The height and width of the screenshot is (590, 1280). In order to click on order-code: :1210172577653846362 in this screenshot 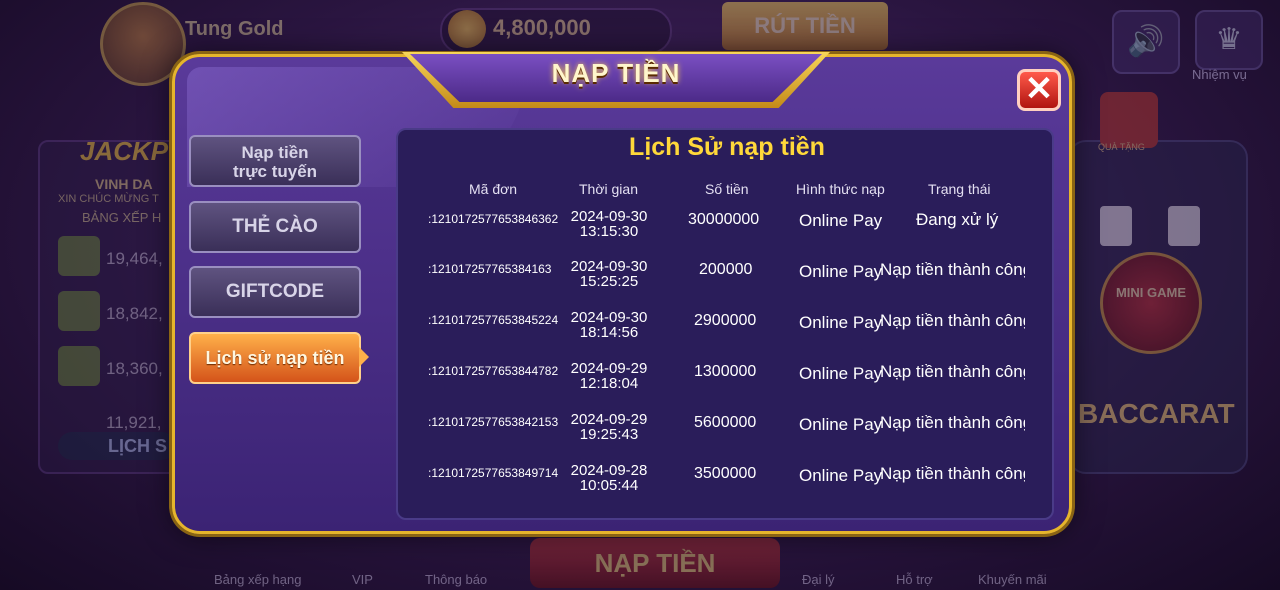, I will do `click(493, 219)`.